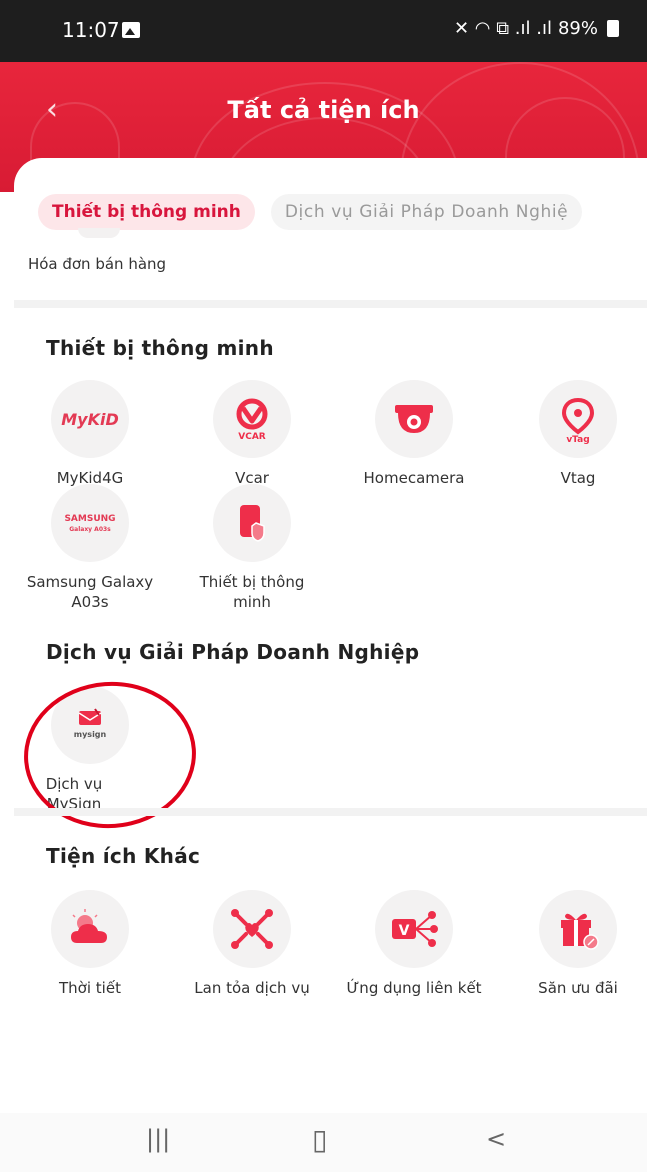  Describe the element at coordinates (578, 929) in the screenshot. I see `gift-icon` at that location.